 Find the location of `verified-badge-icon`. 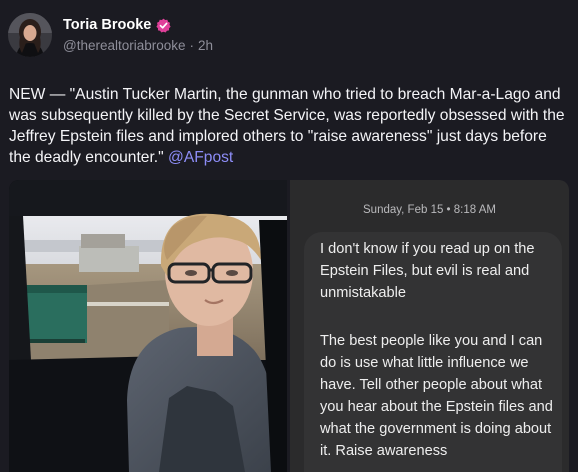

verified-badge-icon is located at coordinates (163, 25).